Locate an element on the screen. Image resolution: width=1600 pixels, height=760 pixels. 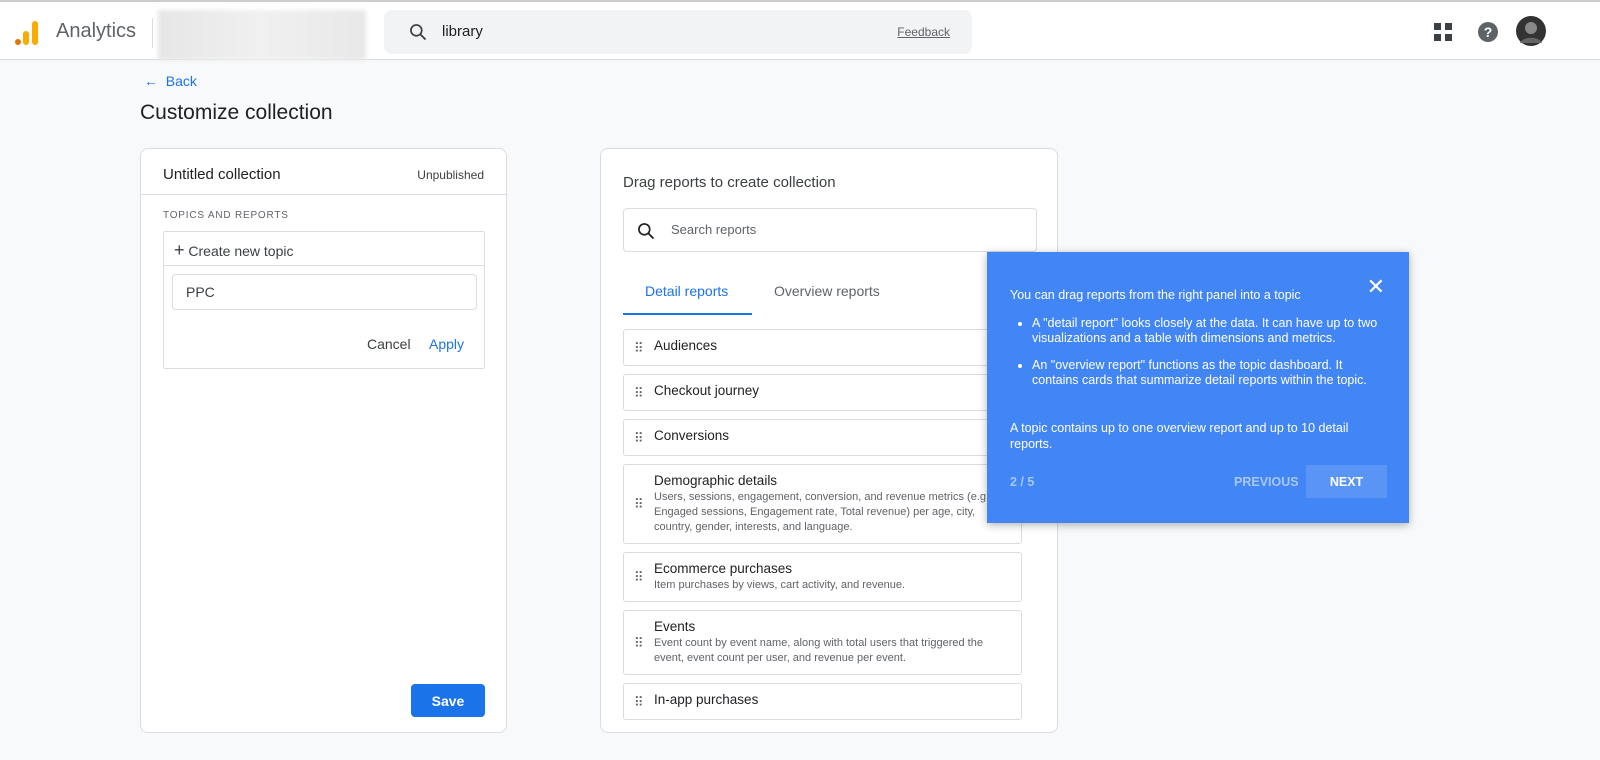
report-item: ⠿ Checkout journey is located at coordinates (822, 392).